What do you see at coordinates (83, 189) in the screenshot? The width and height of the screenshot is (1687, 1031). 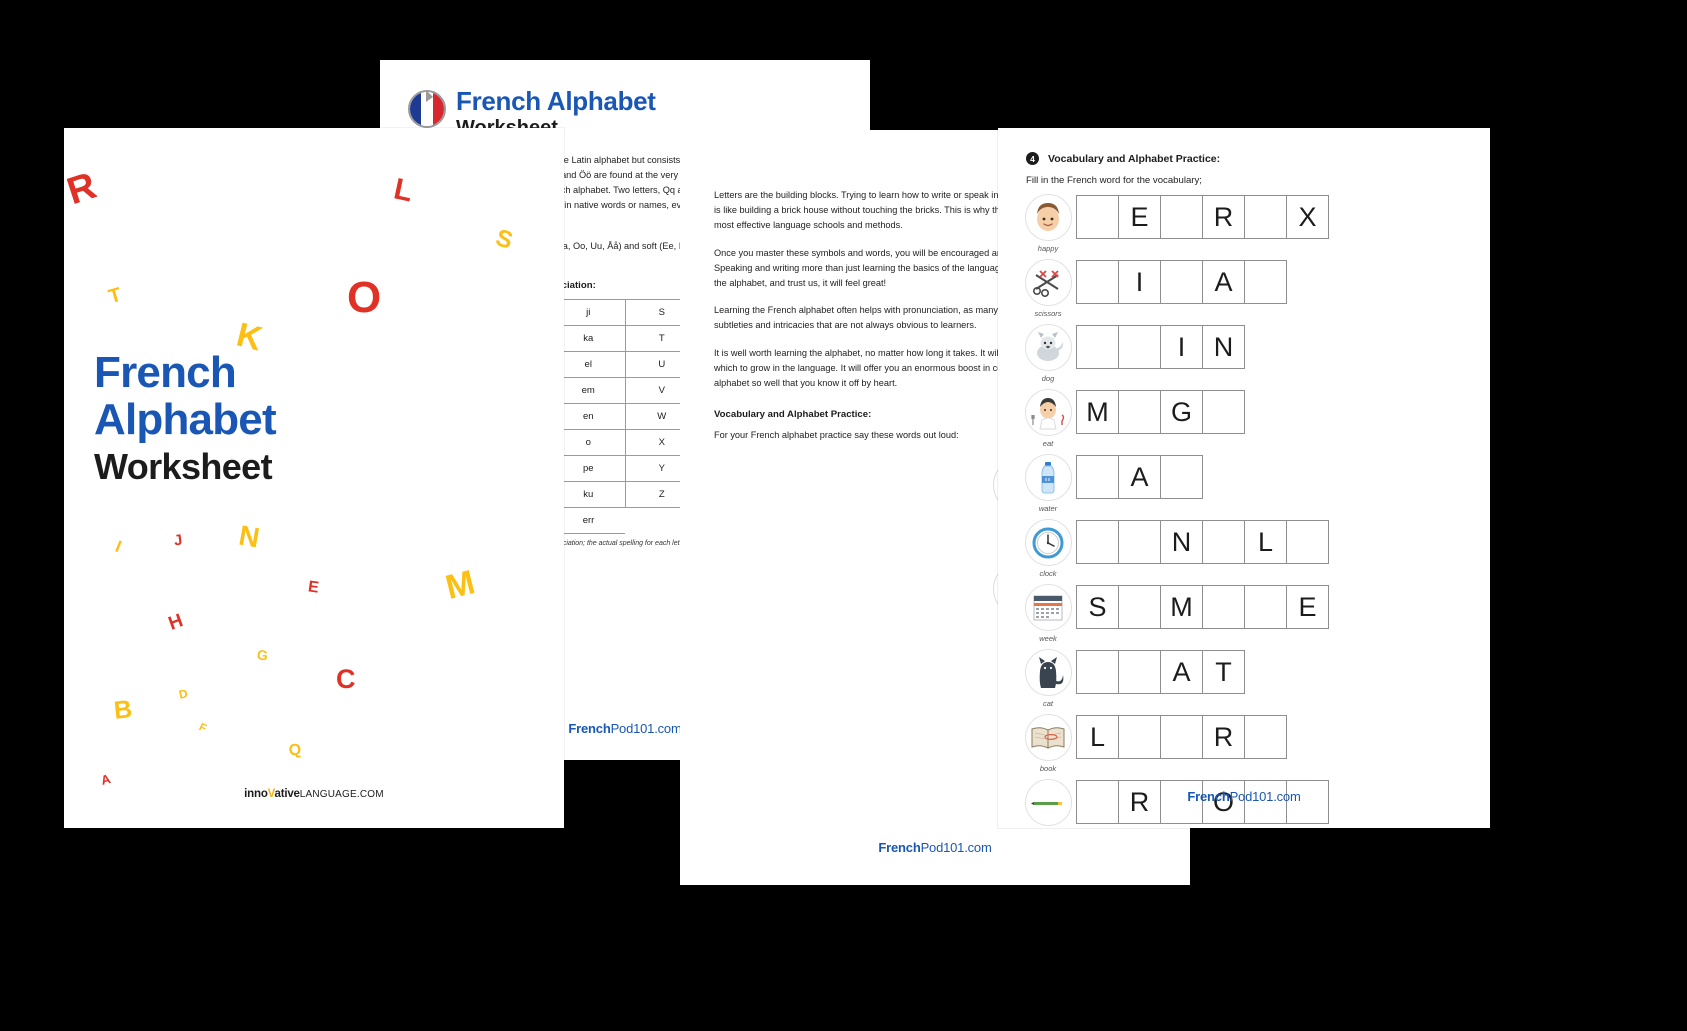 I see `decorative-letter: R` at bounding box center [83, 189].